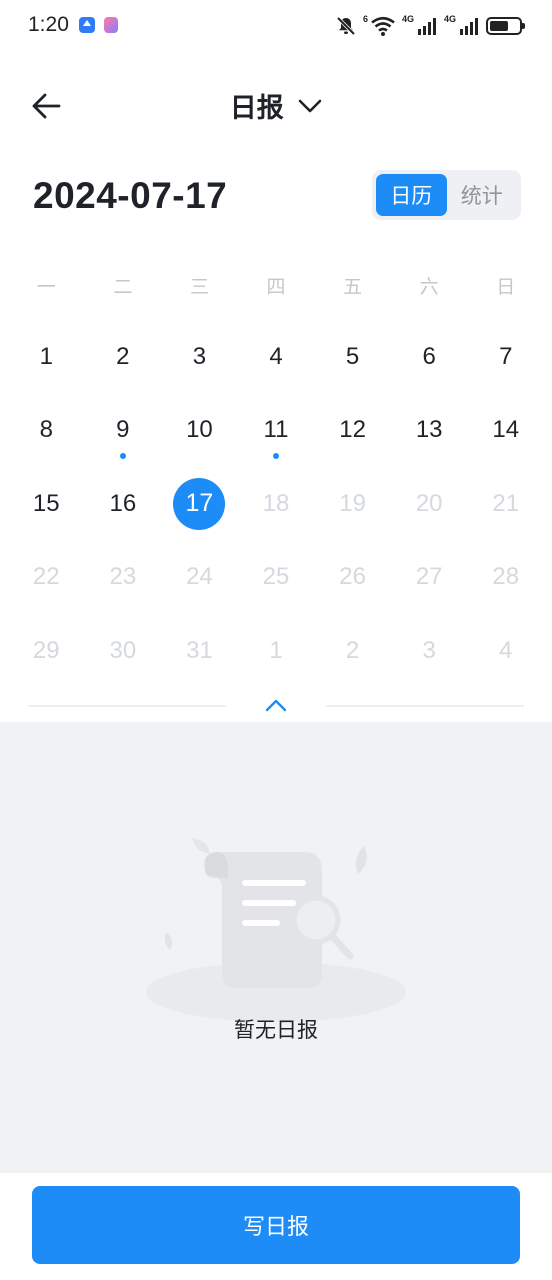 This screenshot has width=552, height=1280. I want to click on calendar-day: 14, so click(505, 431).